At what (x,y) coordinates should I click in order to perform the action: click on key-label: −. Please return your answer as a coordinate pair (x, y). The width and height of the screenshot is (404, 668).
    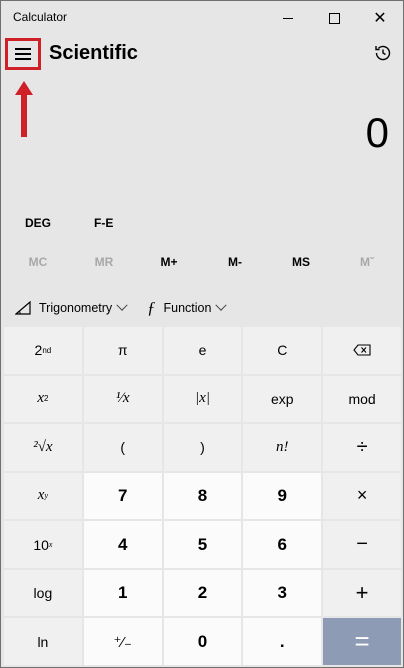
    Looking at the image, I should click on (362, 544).